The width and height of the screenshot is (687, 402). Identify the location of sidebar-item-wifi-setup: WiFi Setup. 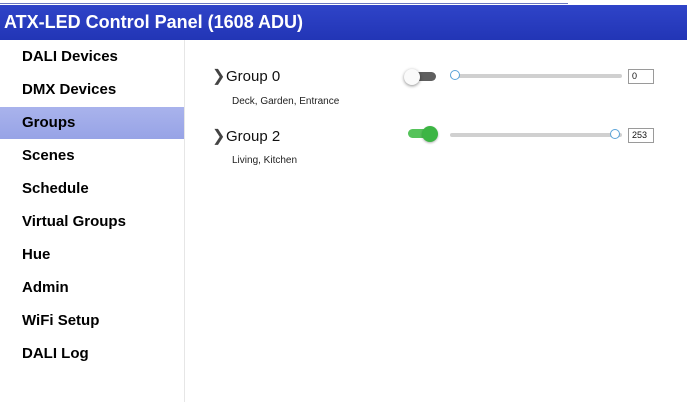
(92, 321).